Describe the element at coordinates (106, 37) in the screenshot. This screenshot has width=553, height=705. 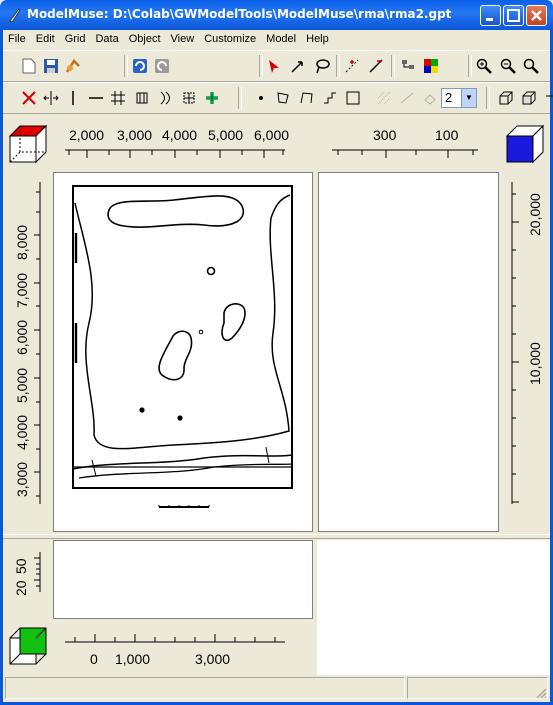
I see `menu-data: Data` at that location.